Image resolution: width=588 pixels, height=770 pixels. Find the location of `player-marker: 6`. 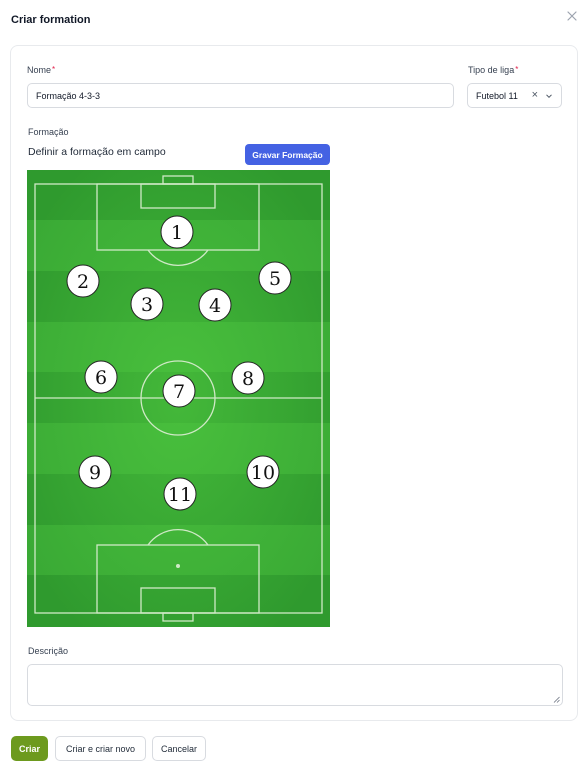

player-marker: 6 is located at coordinates (101, 377).